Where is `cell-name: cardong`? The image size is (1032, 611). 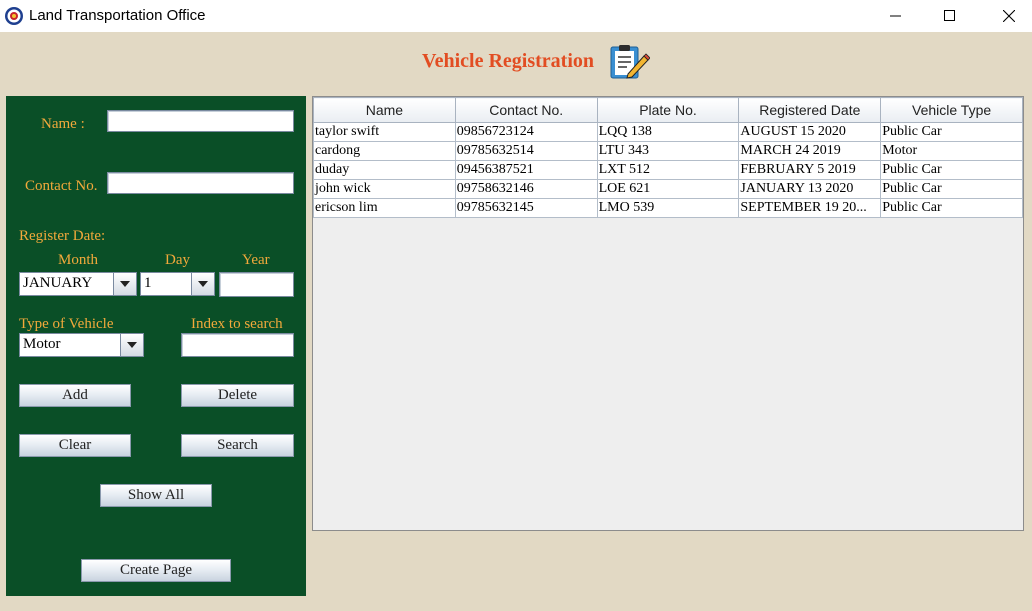
cell-name: cardong is located at coordinates (384, 151).